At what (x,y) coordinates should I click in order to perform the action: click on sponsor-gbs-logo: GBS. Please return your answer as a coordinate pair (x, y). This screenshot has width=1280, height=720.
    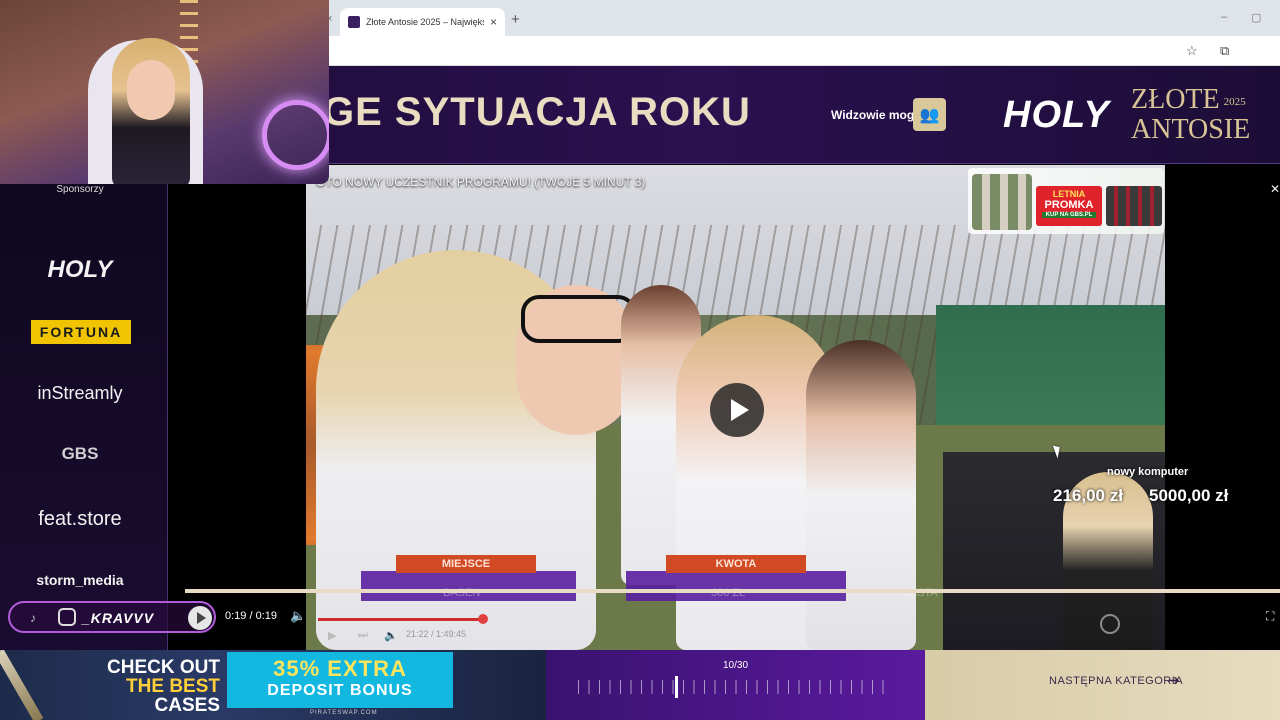
    Looking at the image, I should click on (80, 453).